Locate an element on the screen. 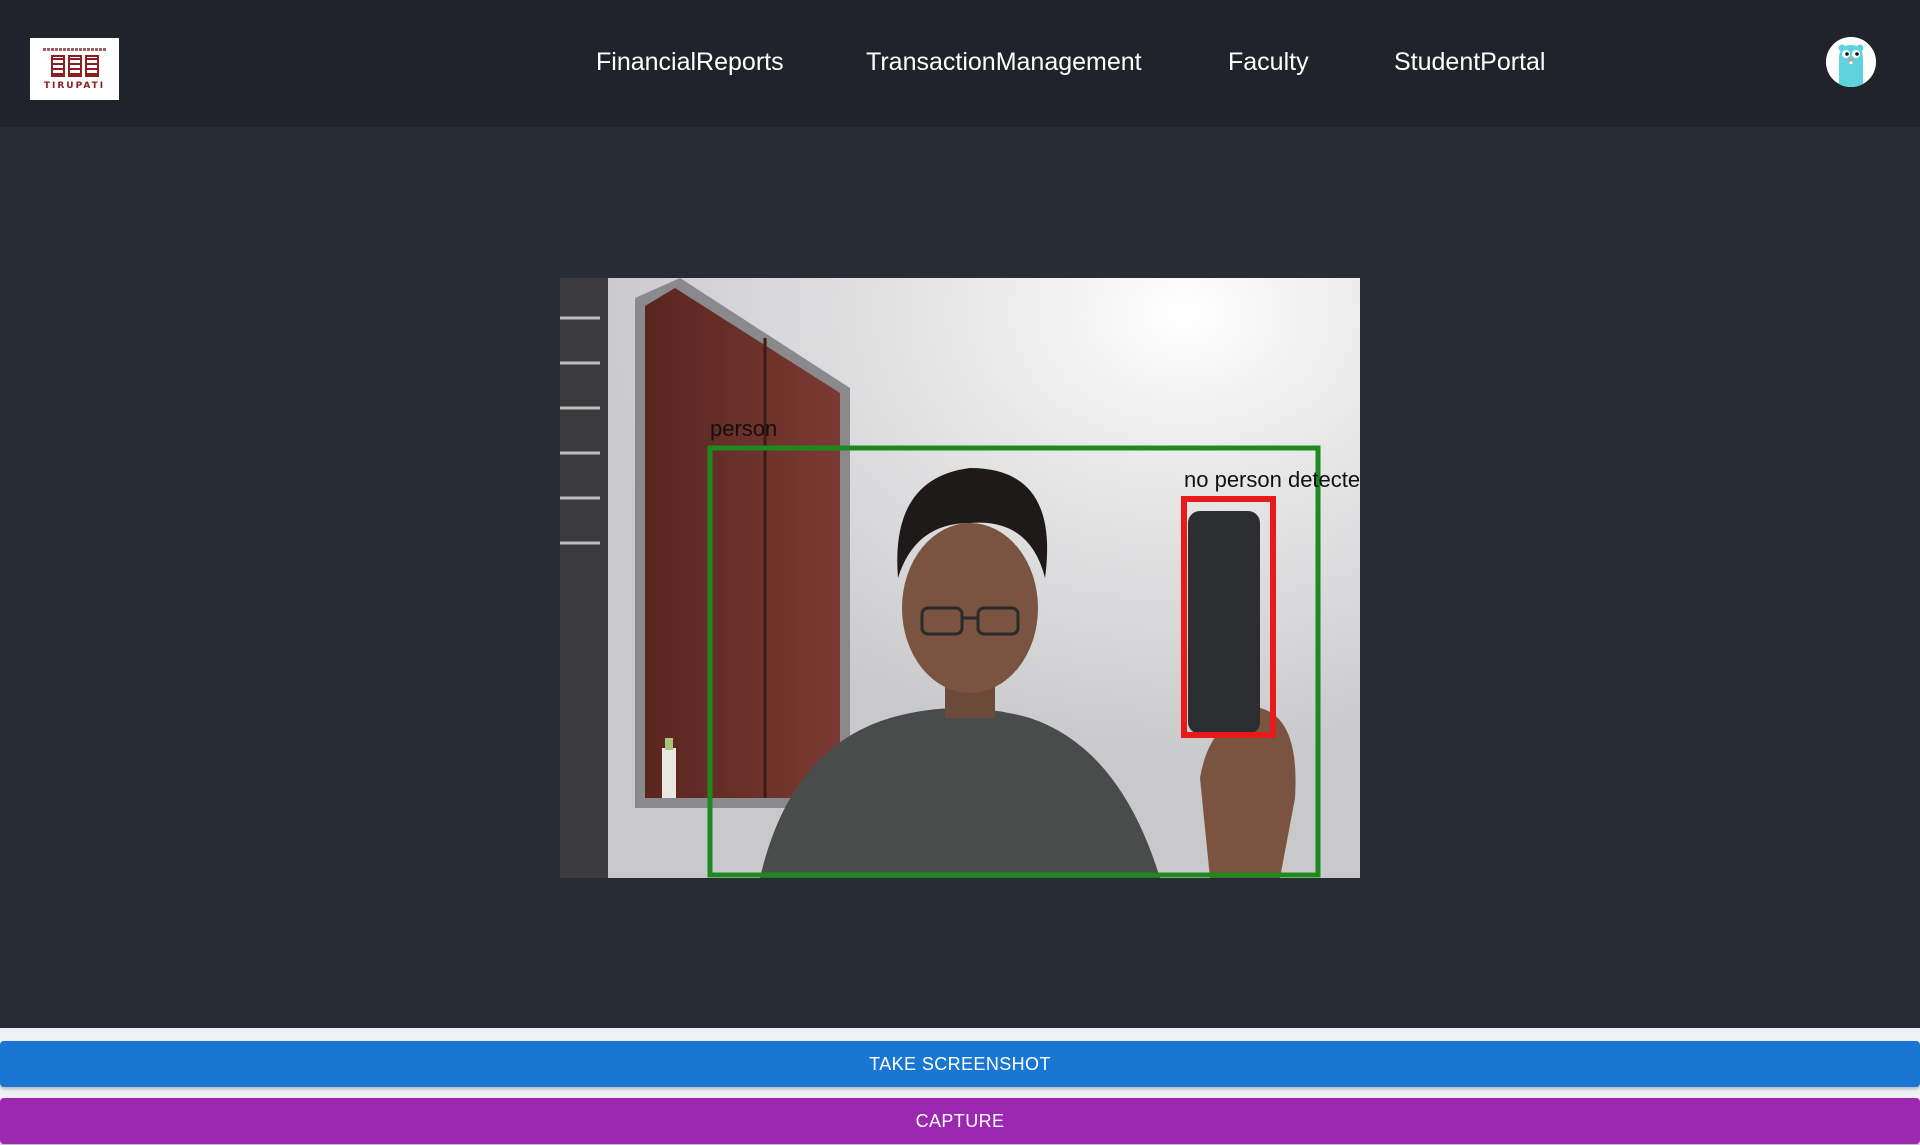 Image resolution: width=1920 pixels, height=1145 pixels. institute-logo: TIRUPATI is located at coordinates (74, 69).